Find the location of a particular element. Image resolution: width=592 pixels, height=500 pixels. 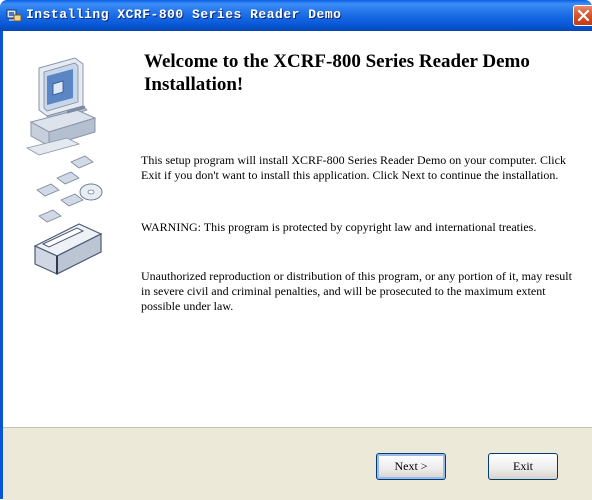

exit-button: Exit is located at coordinates (523, 466).